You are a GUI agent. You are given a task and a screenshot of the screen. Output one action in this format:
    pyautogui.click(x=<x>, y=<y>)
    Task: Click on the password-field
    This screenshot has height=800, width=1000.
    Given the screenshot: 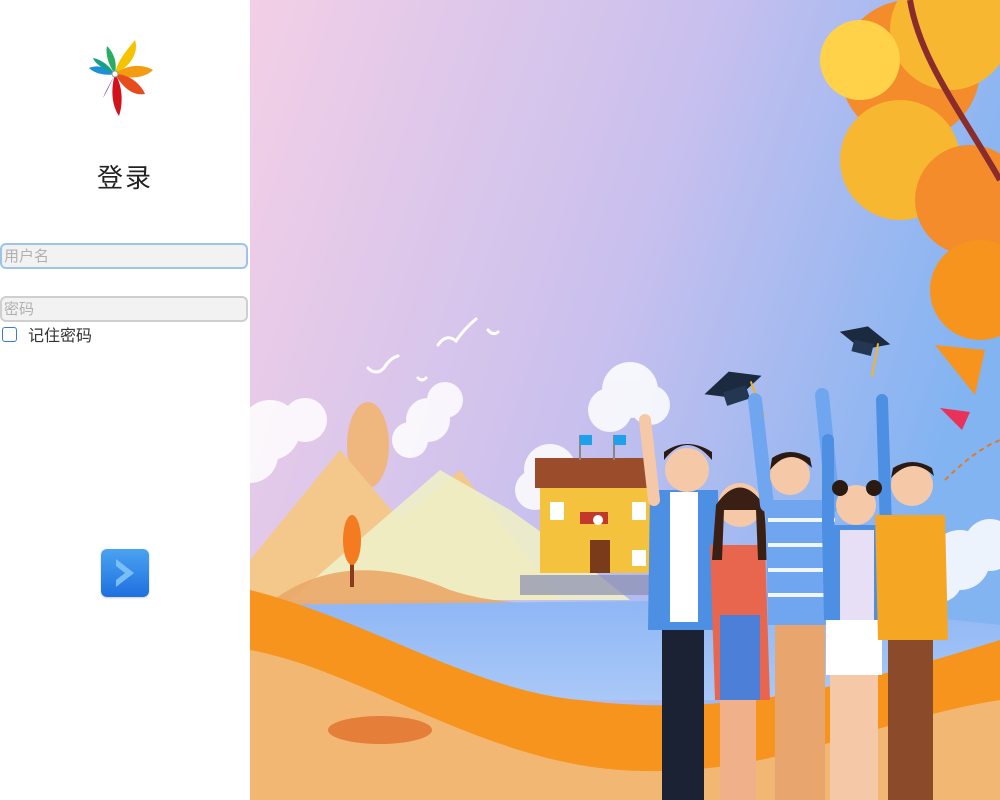 What is the action you would take?
    pyautogui.click(x=124, y=309)
    